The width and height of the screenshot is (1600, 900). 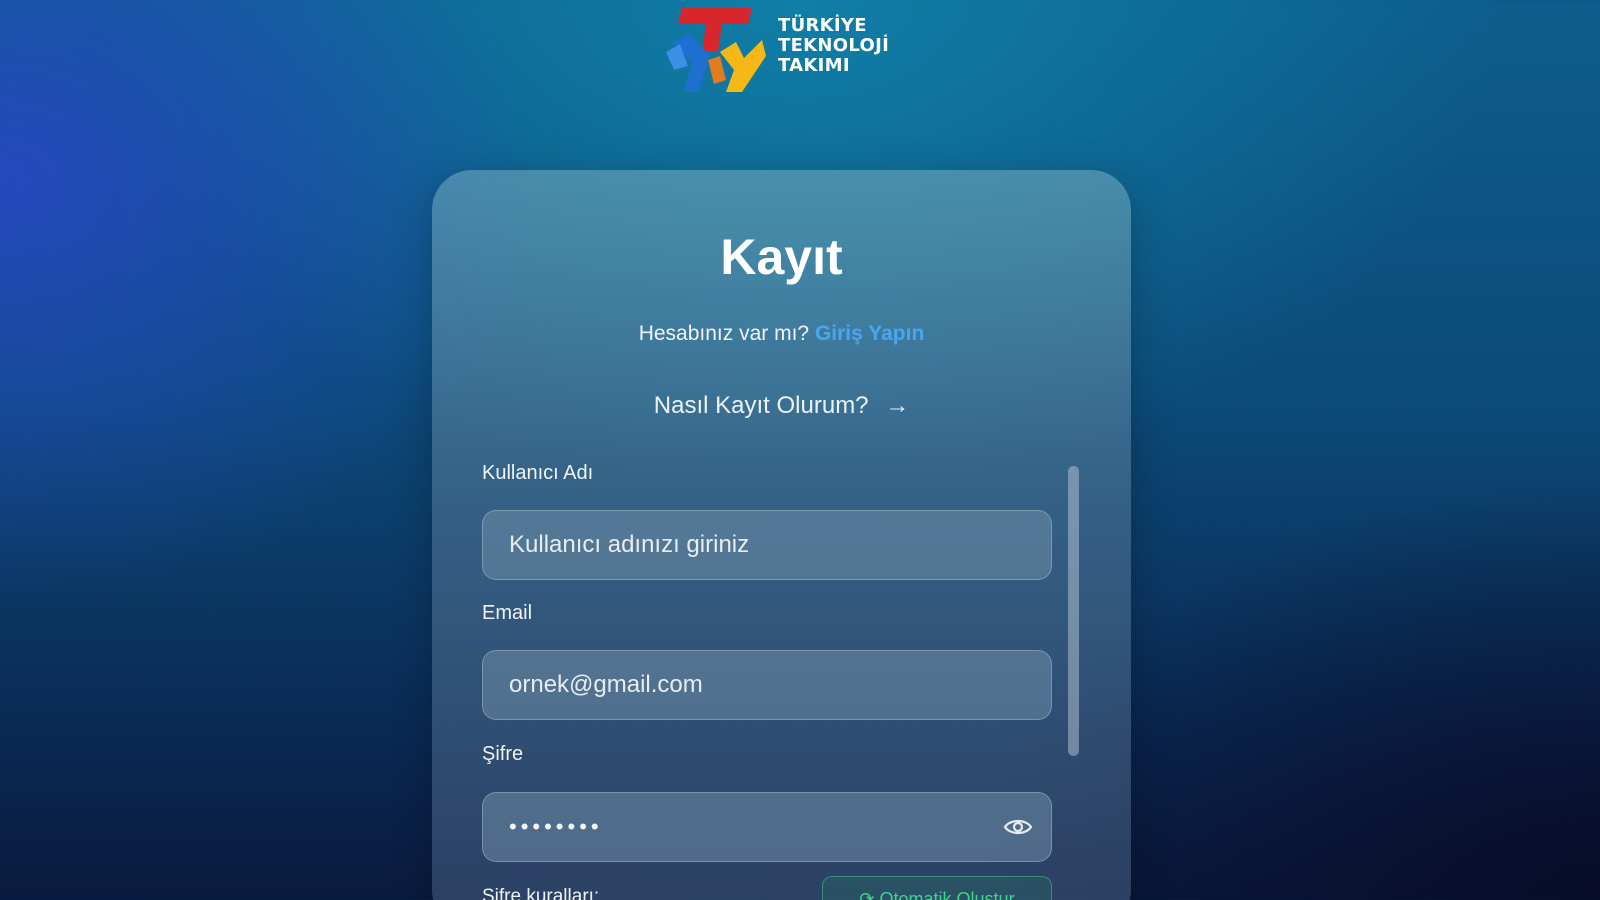 What do you see at coordinates (767, 545) in the screenshot?
I see `username-input: Kullanıcı adınızı giriniz` at bounding box center [767, 545].